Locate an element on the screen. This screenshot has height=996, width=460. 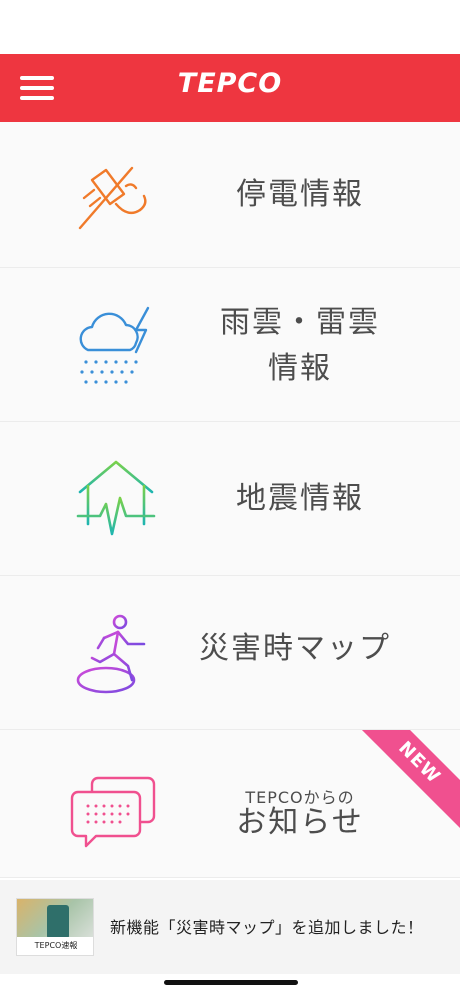
menu-item-label-line2: 情報 is located at coordinates (300, 368).